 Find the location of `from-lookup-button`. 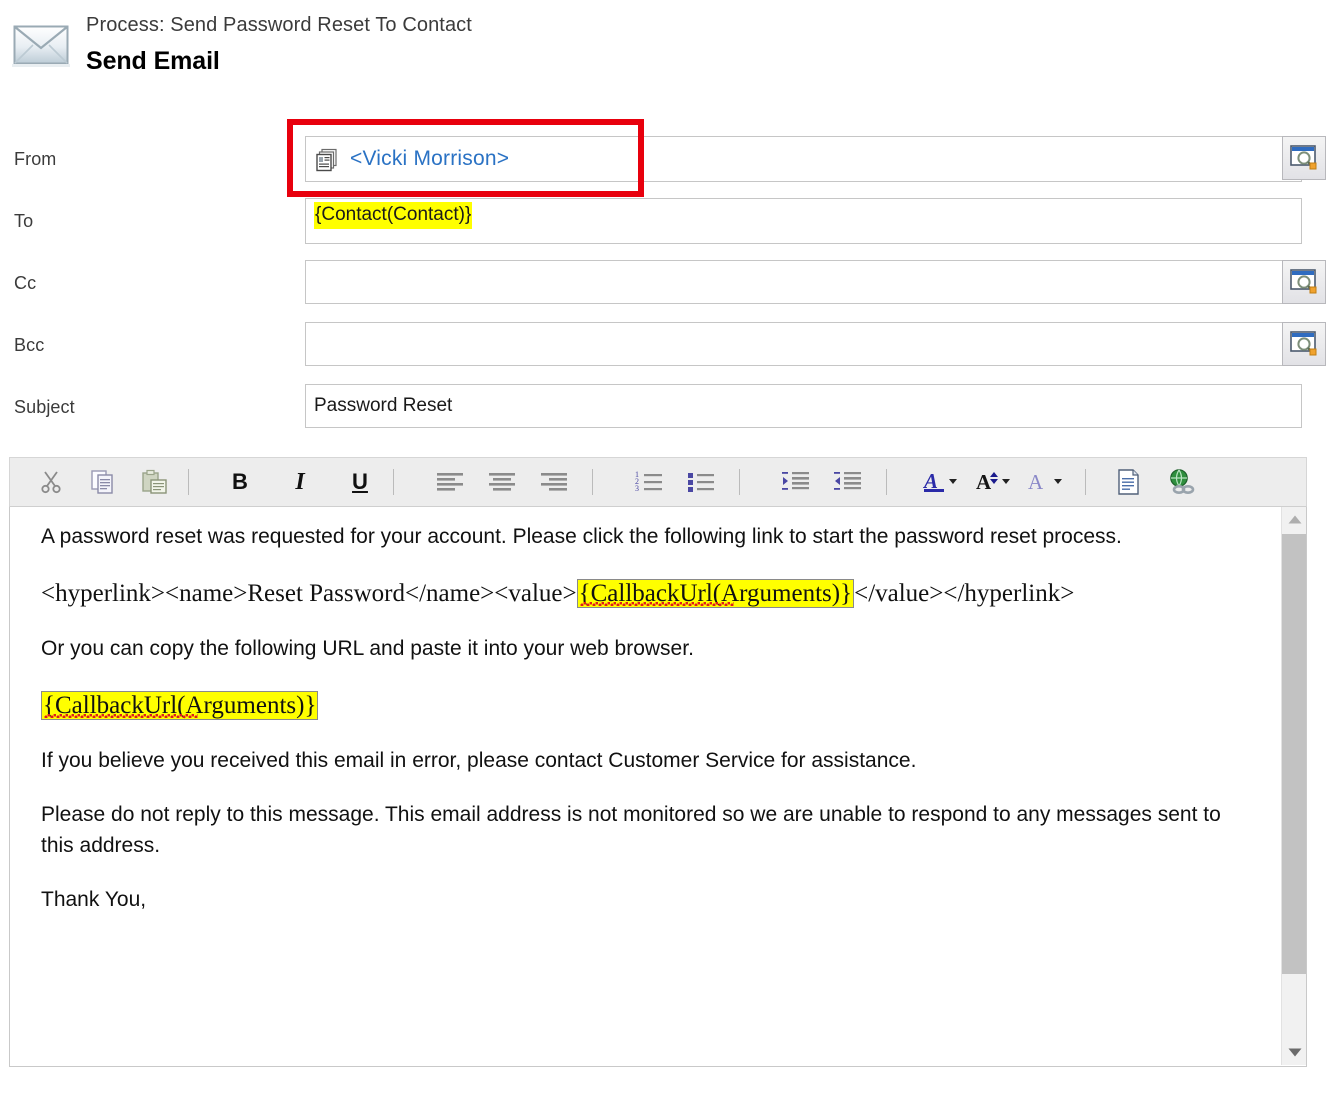

from-lookup-button is located at coordinates (1304, 158).